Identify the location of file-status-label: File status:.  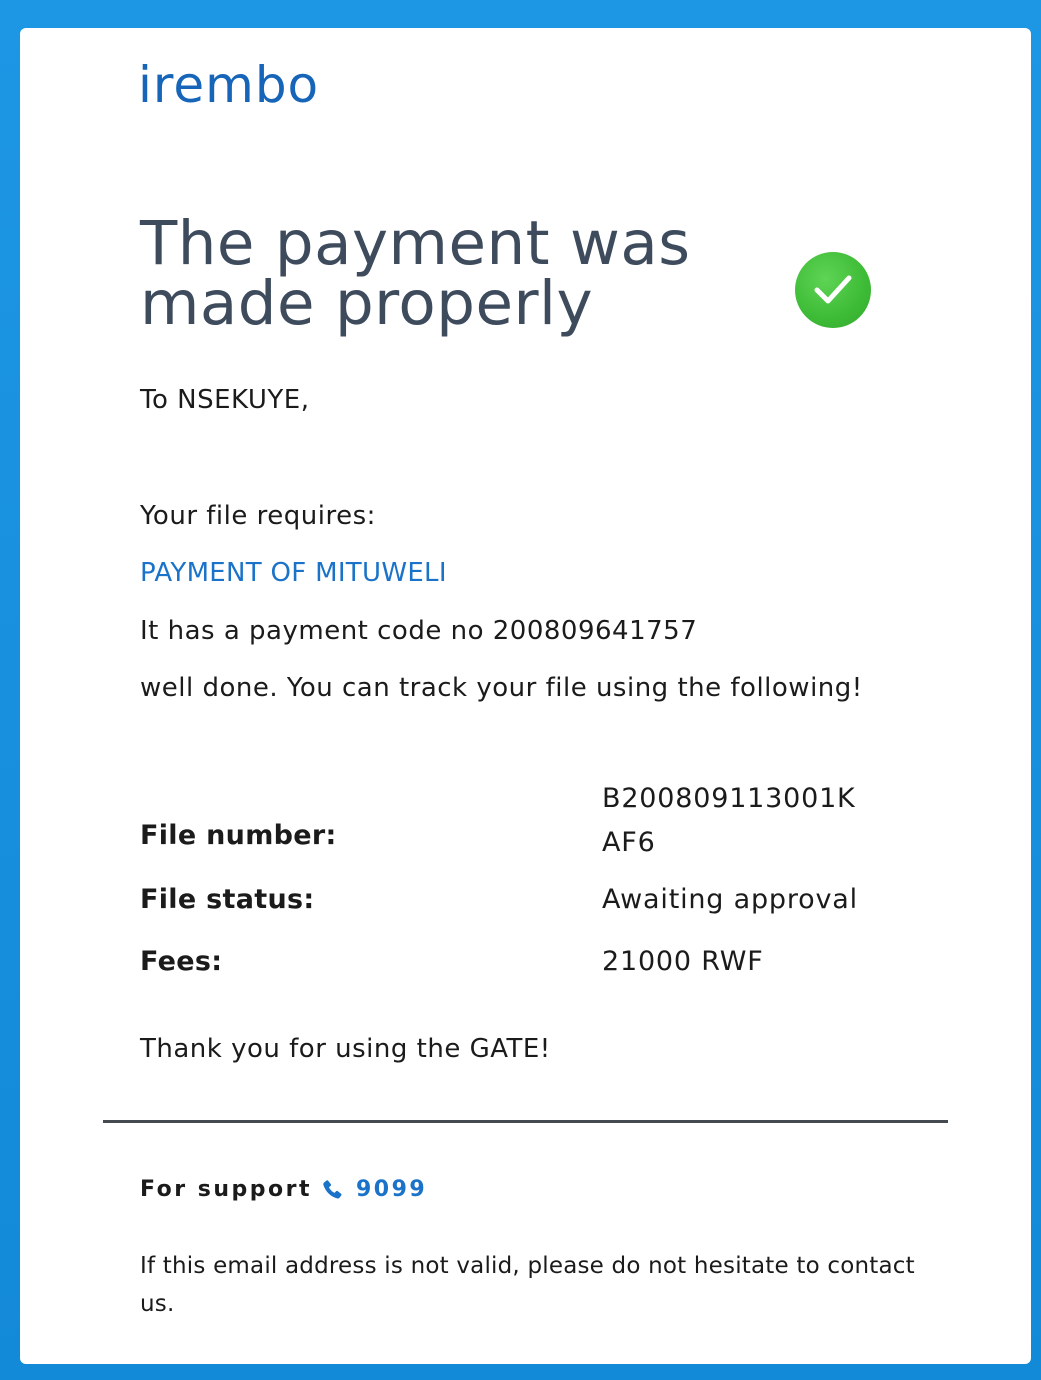
(227, 899).